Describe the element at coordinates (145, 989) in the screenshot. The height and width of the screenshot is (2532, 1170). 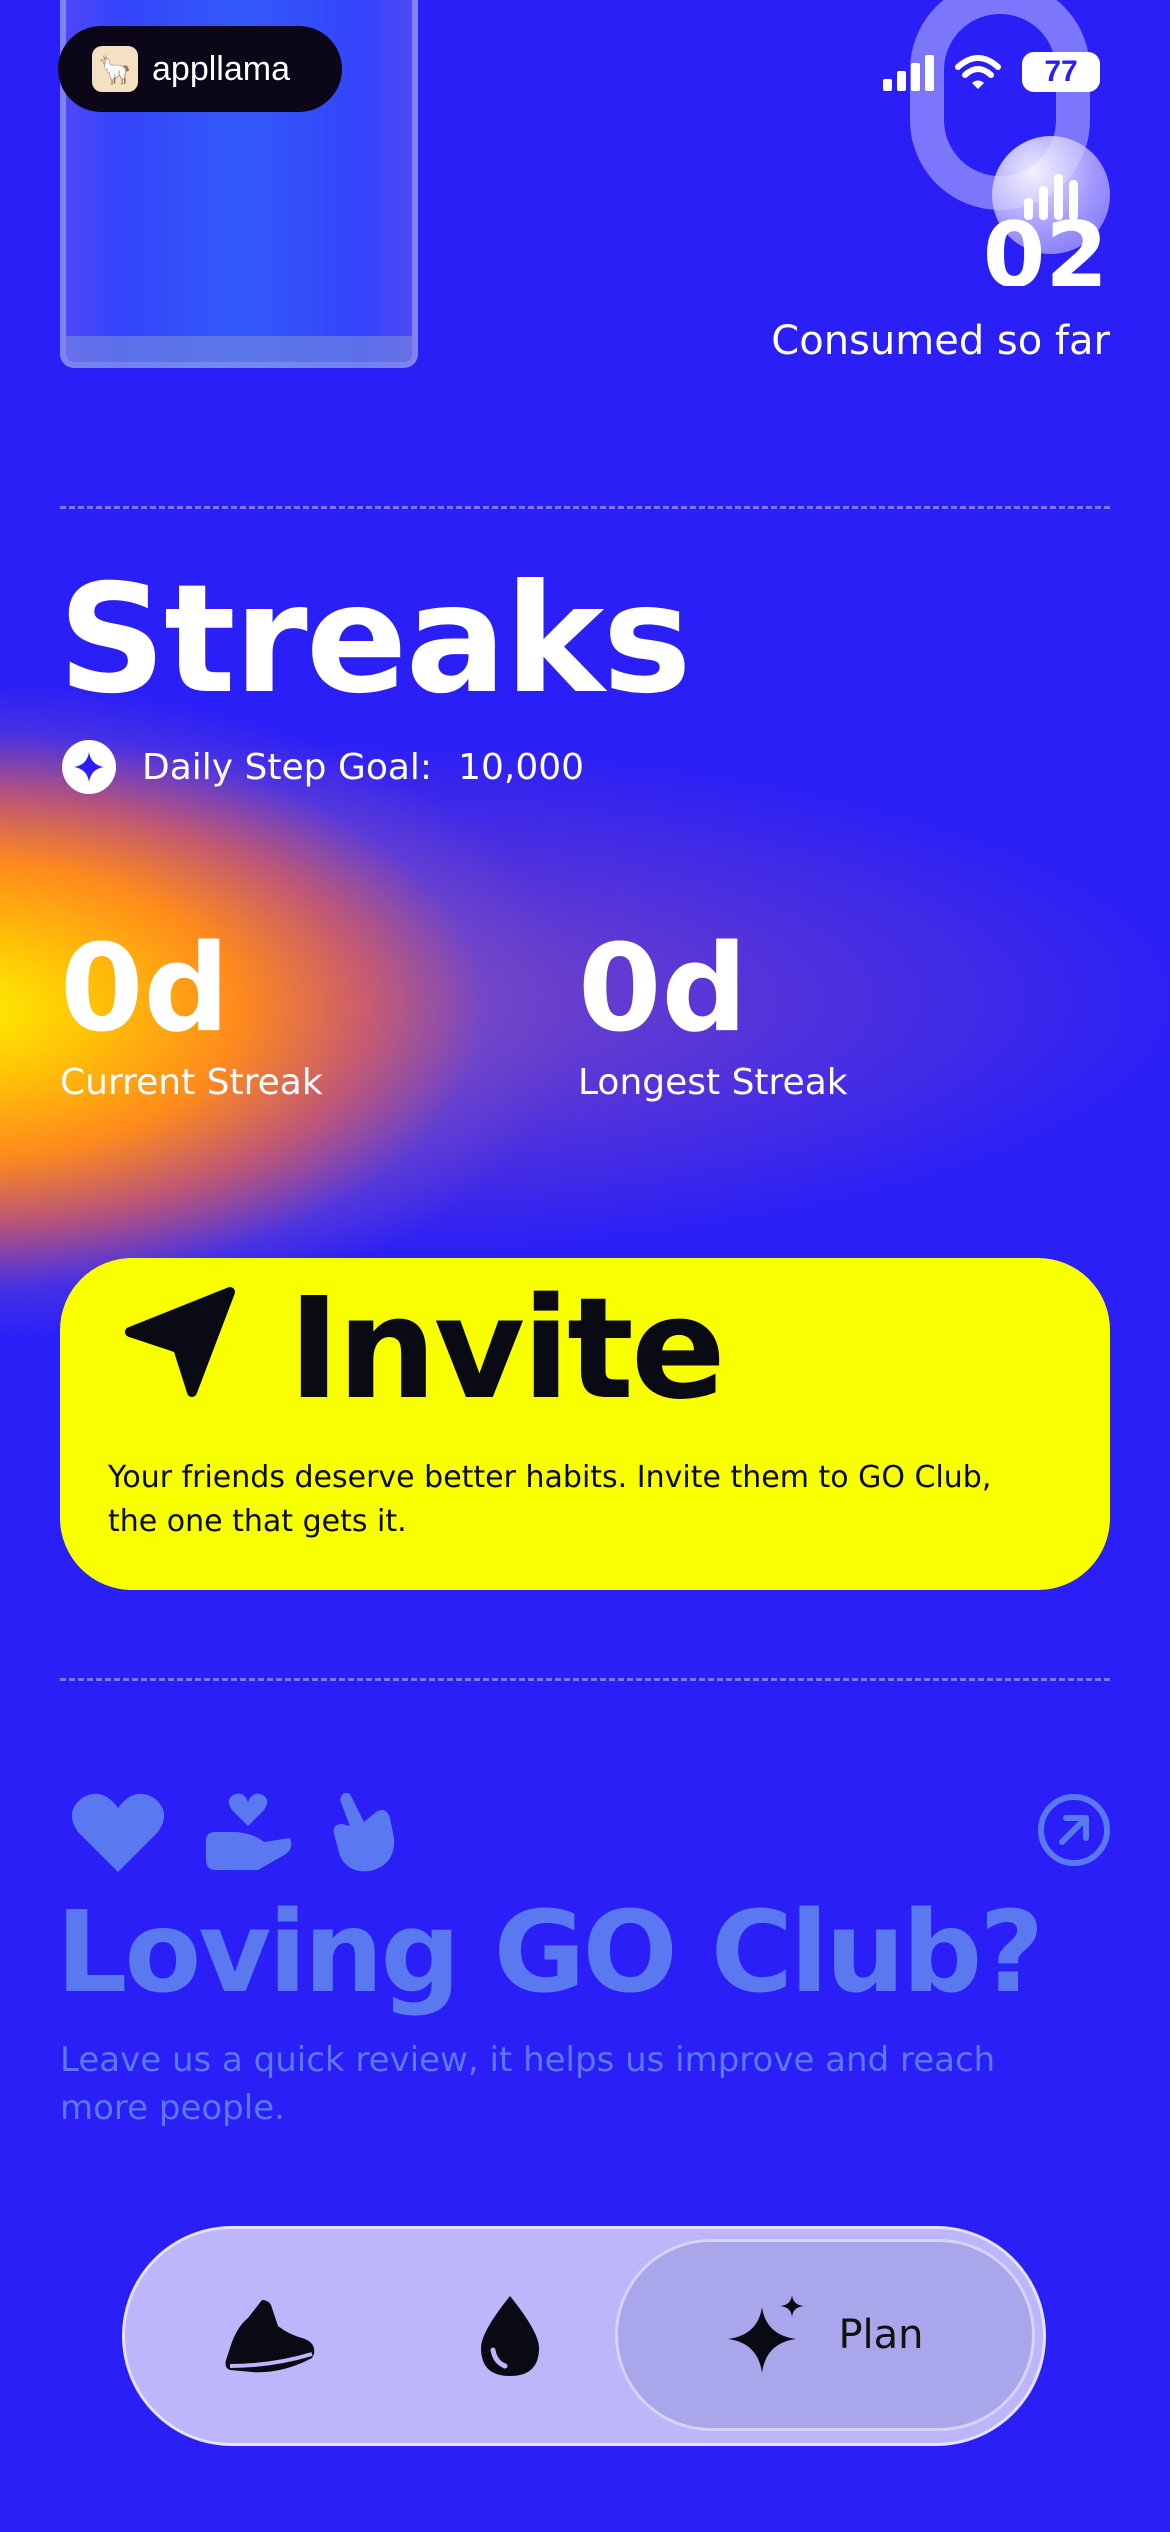
I see `current-streak-value: 0d` at that location.